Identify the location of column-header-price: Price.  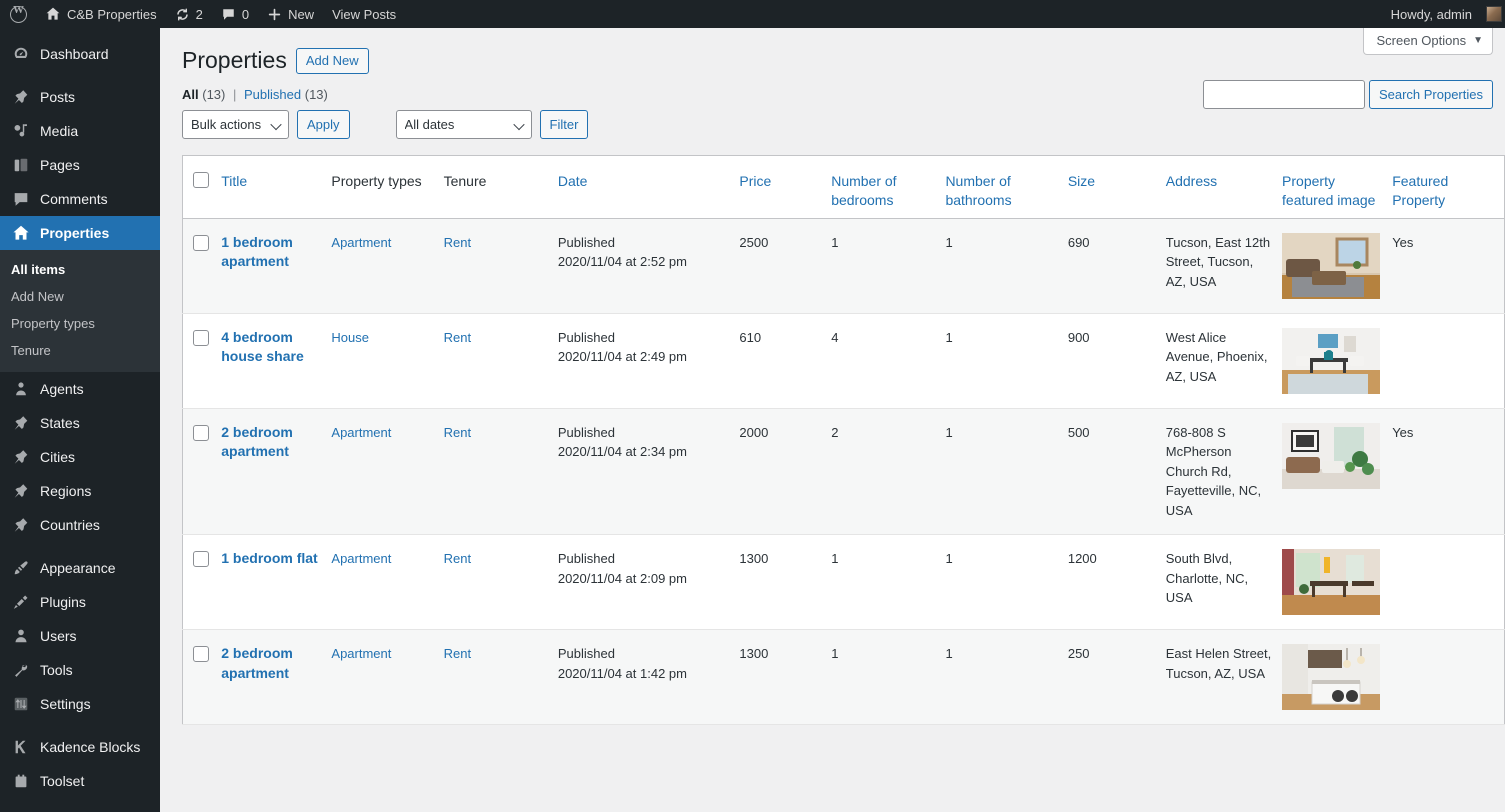
(785, 187).